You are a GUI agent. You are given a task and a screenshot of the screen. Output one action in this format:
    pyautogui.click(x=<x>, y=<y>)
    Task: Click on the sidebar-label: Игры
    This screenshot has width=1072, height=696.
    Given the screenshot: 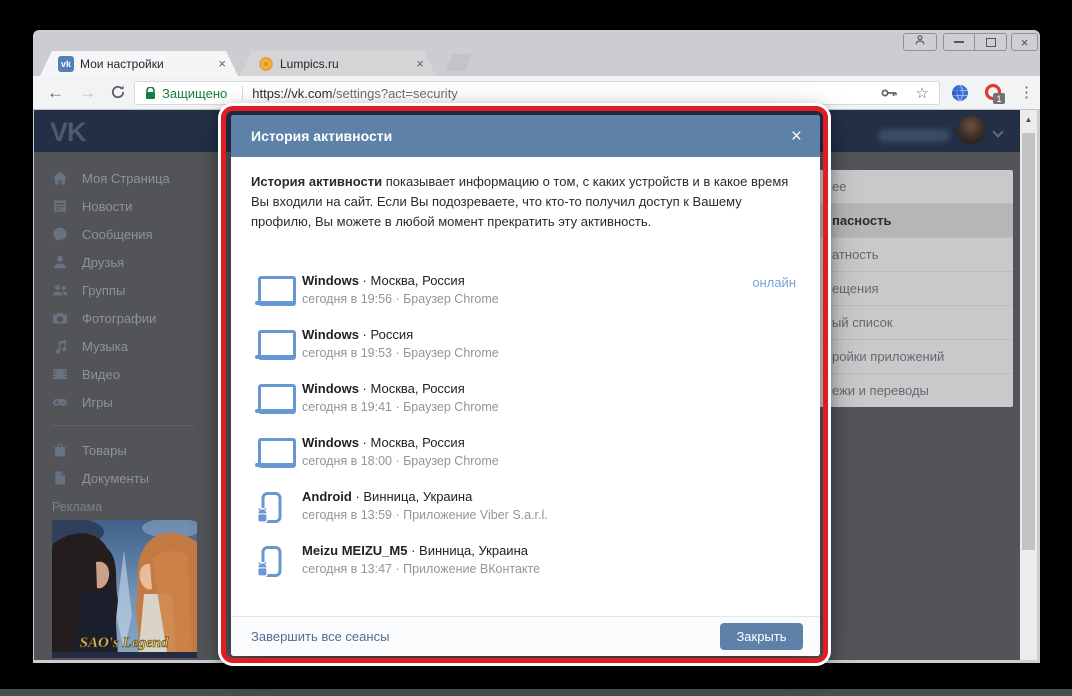 What is the action you would take?
    pyautogui.click(x=97, y=402)
    